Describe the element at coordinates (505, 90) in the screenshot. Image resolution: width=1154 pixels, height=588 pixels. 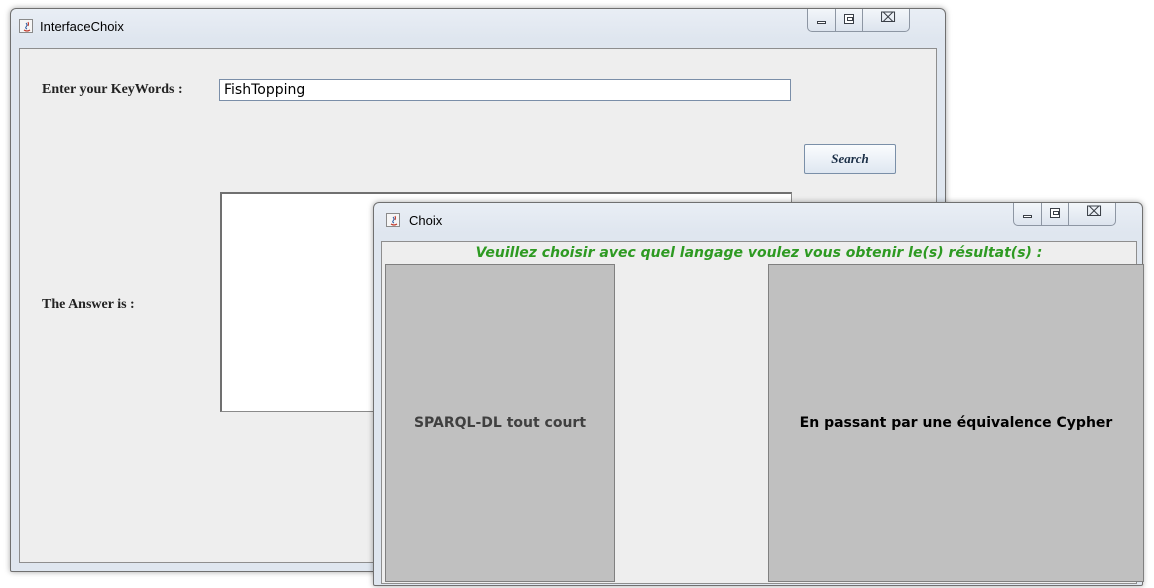
I see `keywords-input` at that location.